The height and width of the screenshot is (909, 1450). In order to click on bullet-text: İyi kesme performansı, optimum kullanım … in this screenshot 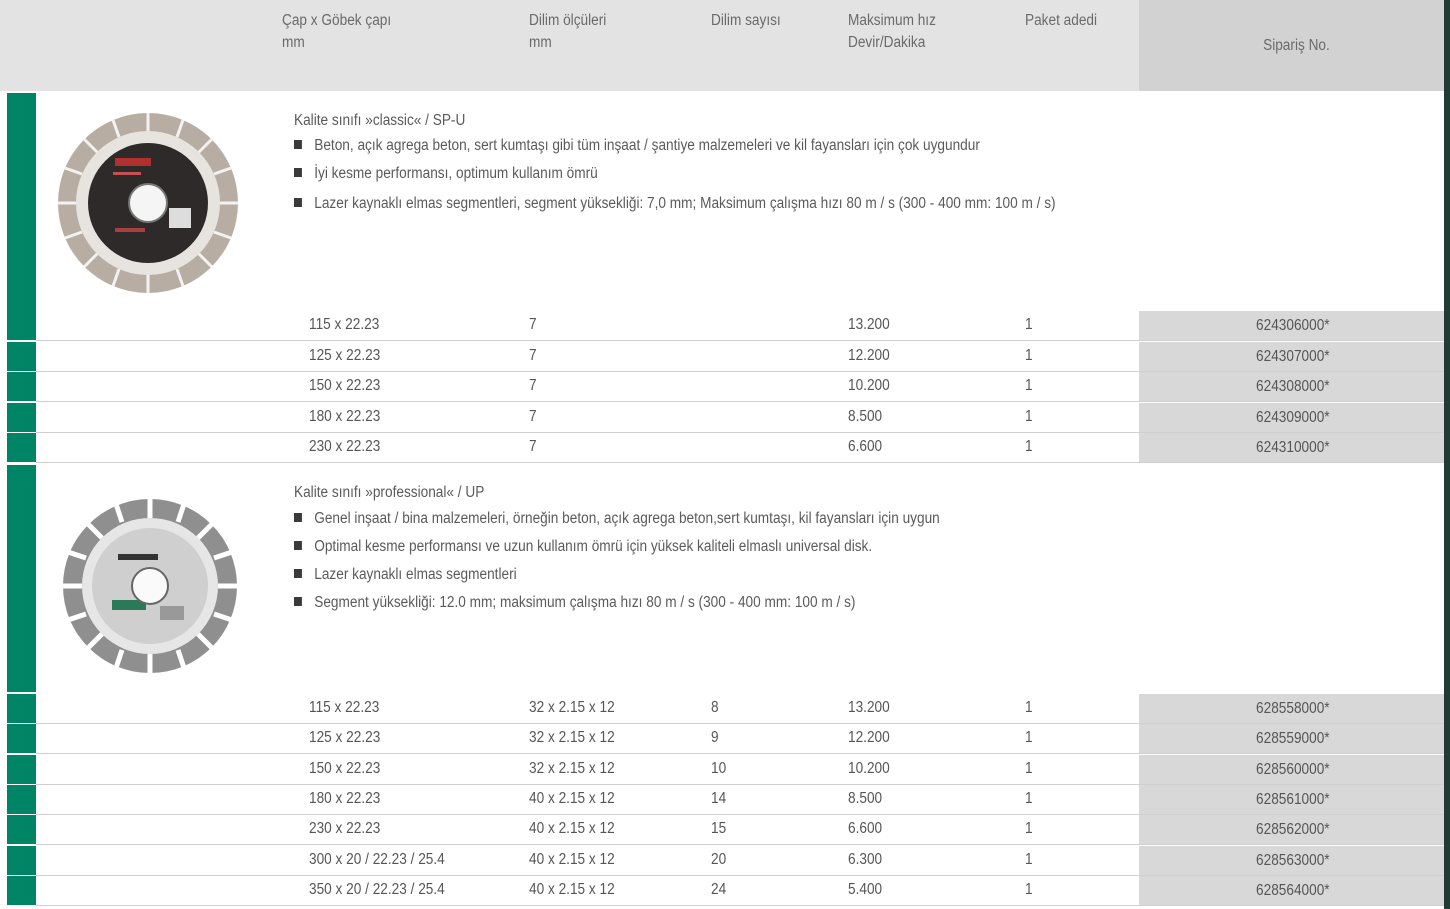, I will do `click(456, 173)`.